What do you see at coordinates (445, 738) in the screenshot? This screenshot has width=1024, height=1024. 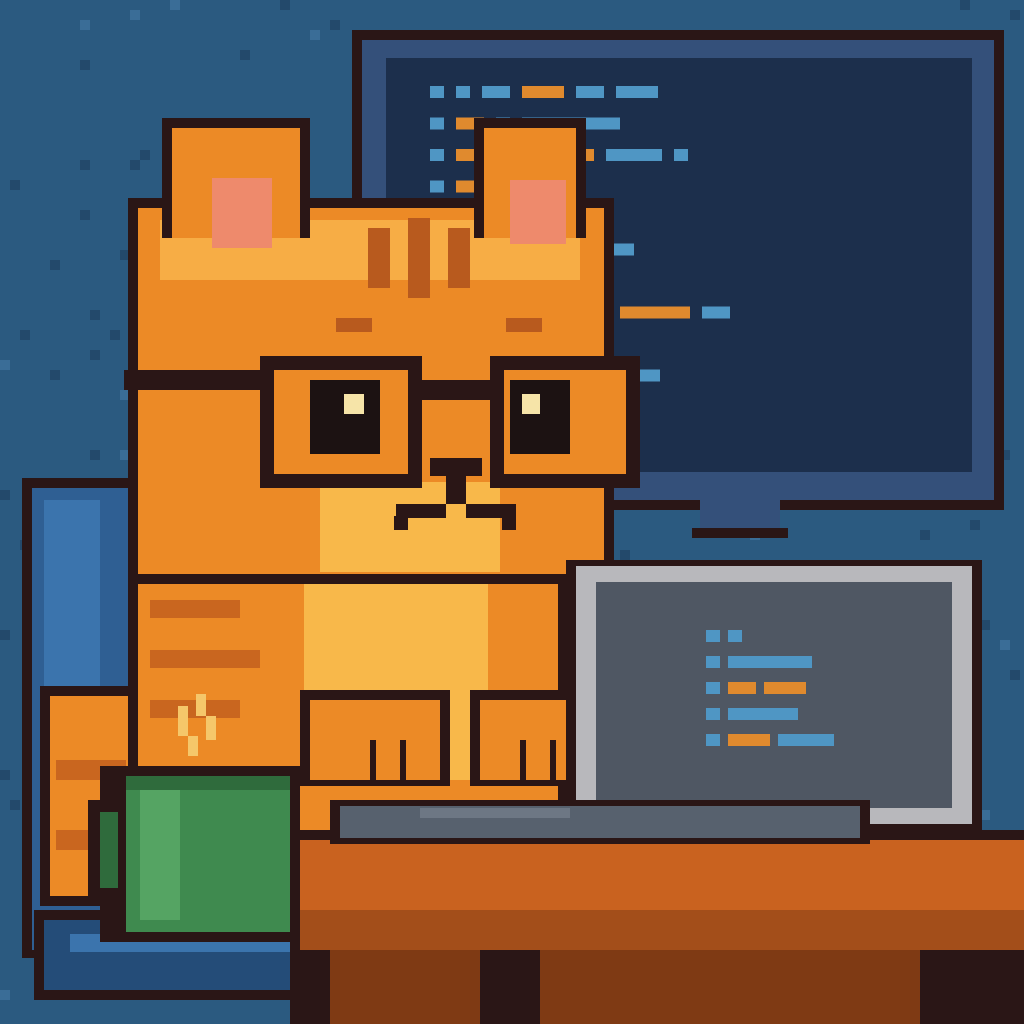 I see `cat-paws` at bounding box center [445, 738].